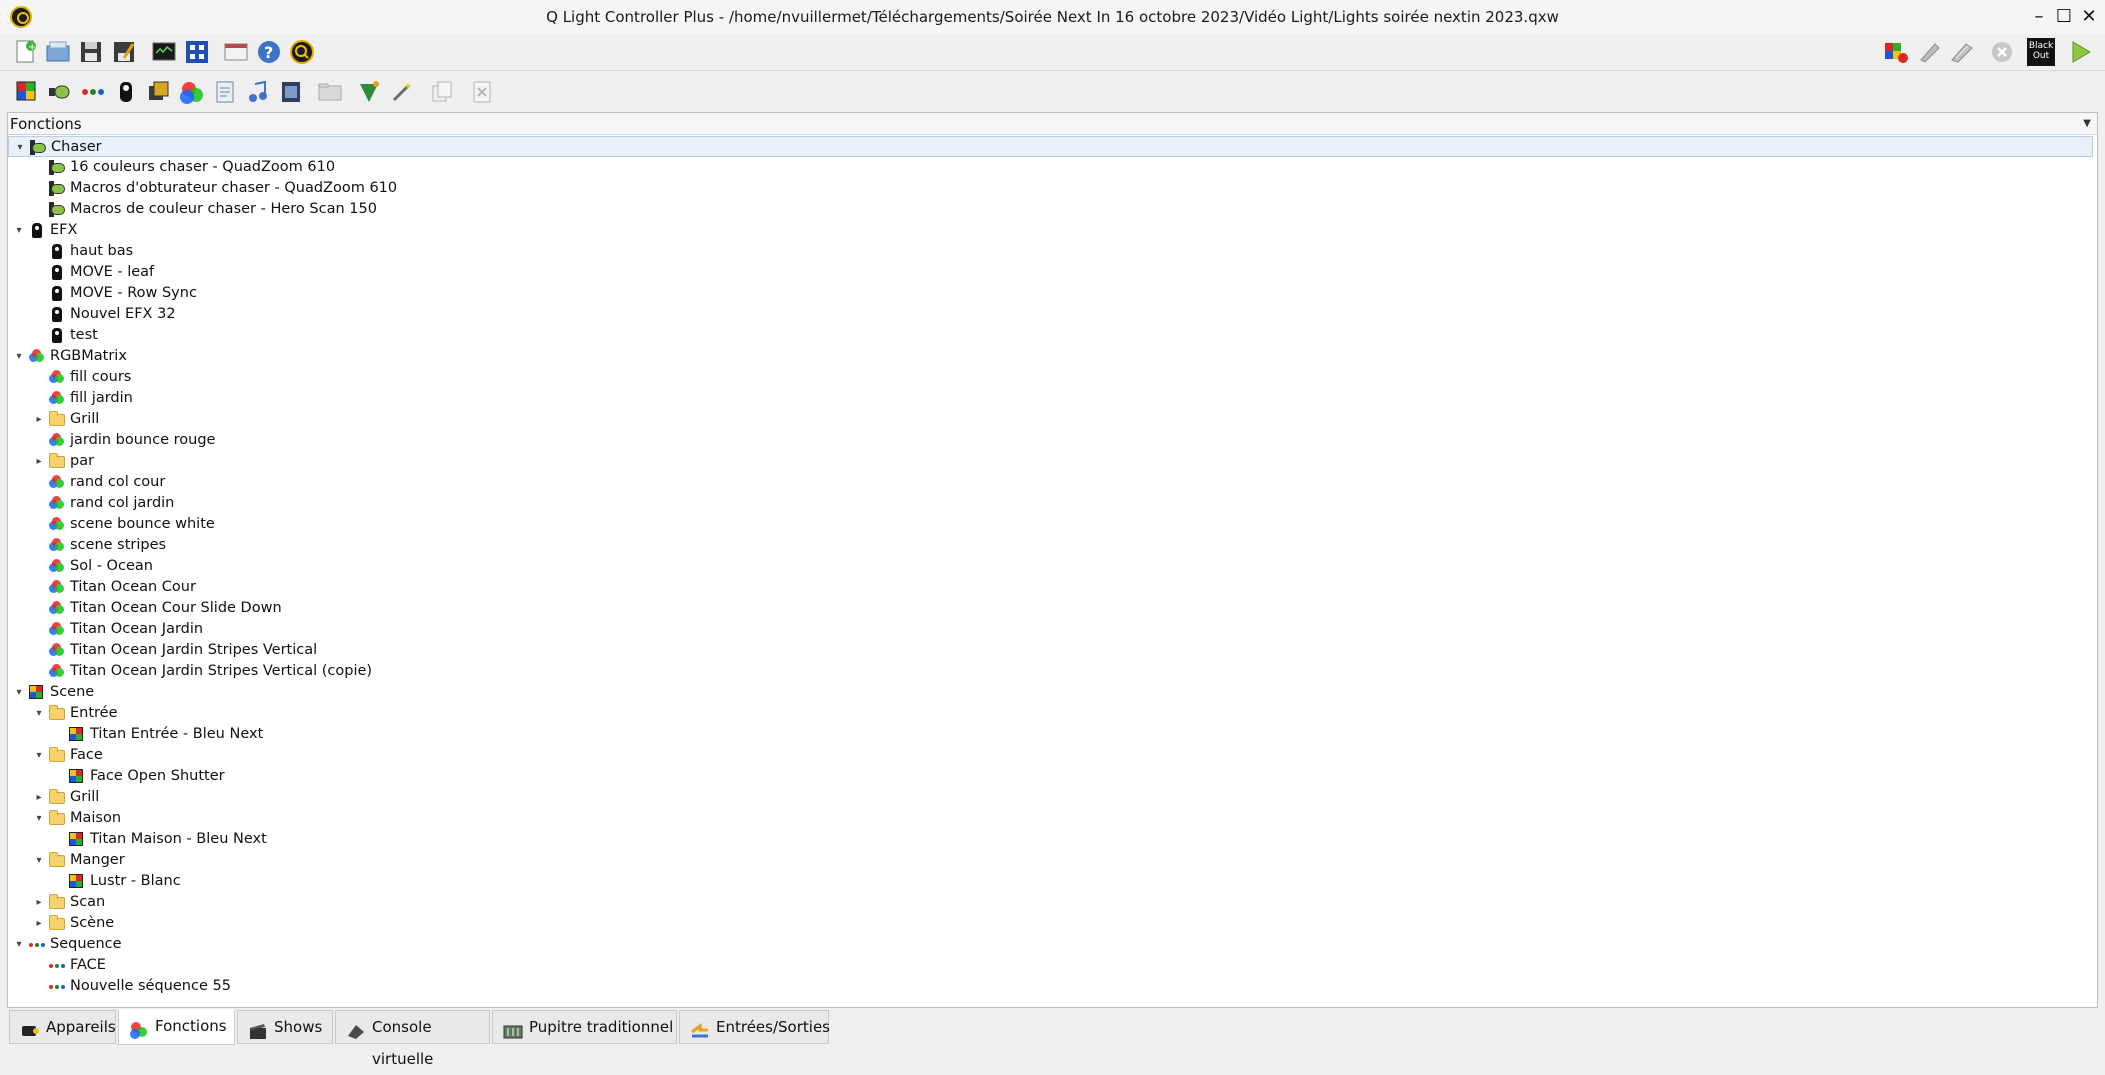 The height and width of the screenshot is (1075, 2105). I want to click on tab-shows: Shows, so click(285, 1027).